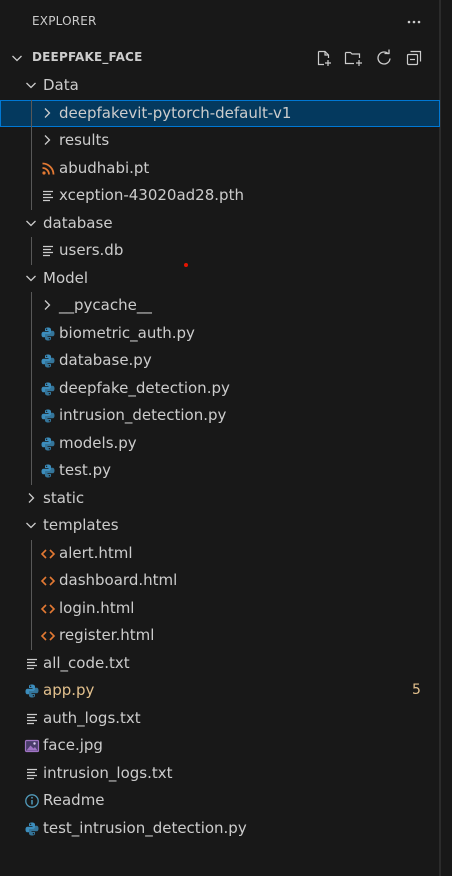 This screenshot has width=452, height=876. Describe the element at coordinates (175, 112) in the screenshot. I see `tree-item-label: deepfakevit-pytorch-default-v1` at that location.